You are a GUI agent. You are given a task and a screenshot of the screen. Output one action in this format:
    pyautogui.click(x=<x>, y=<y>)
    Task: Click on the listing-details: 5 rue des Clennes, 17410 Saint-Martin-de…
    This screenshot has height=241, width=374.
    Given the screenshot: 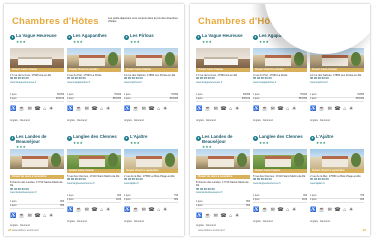 What is the action you would take?
    pyautogui.click(x=280, y=180)
    